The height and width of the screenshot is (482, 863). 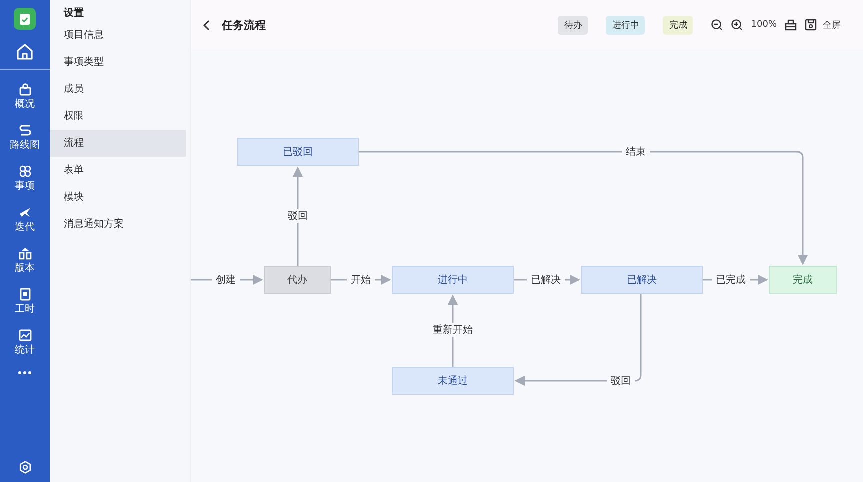 What do you see at coordinates (206, 25) in the screenshot?
I see `back-icon` at bounding box center [206, 25].